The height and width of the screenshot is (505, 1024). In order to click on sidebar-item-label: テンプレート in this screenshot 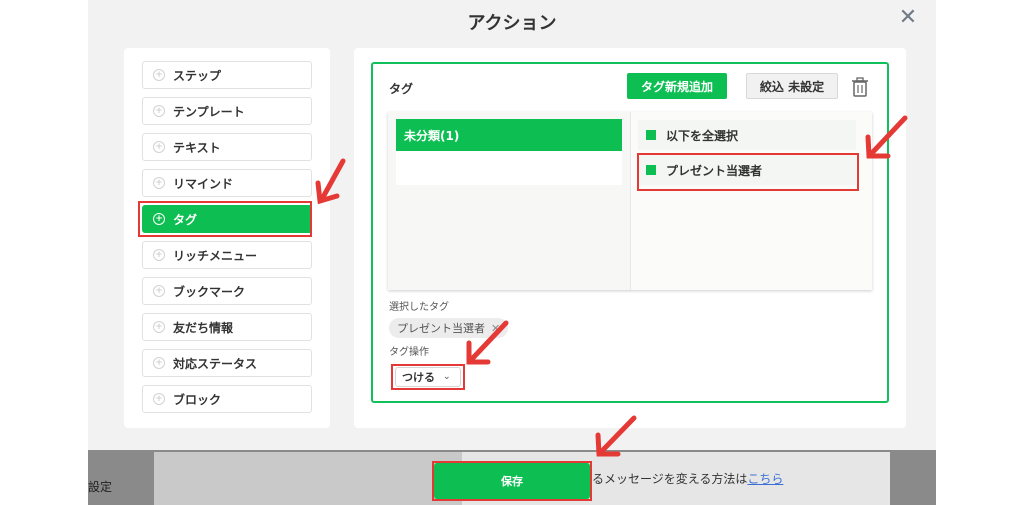, I will do `click(209, 111)`.